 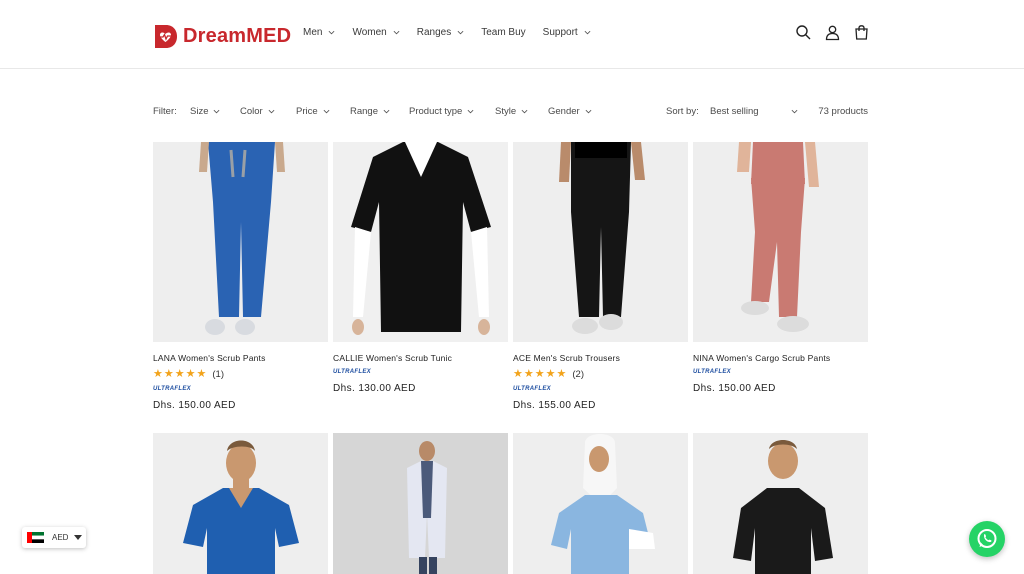 I want to click on caret-down-icon, so click(x=78, y=537).